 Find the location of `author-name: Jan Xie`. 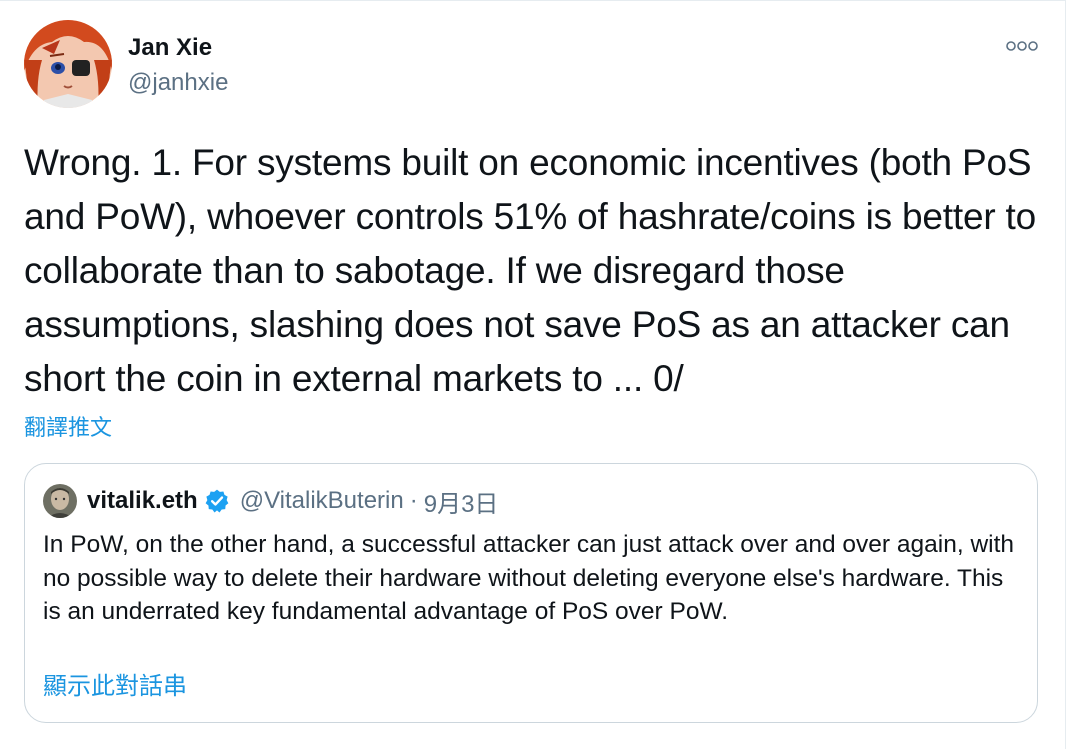

author-name: Jan Xie is located at coordinates (170, 48).